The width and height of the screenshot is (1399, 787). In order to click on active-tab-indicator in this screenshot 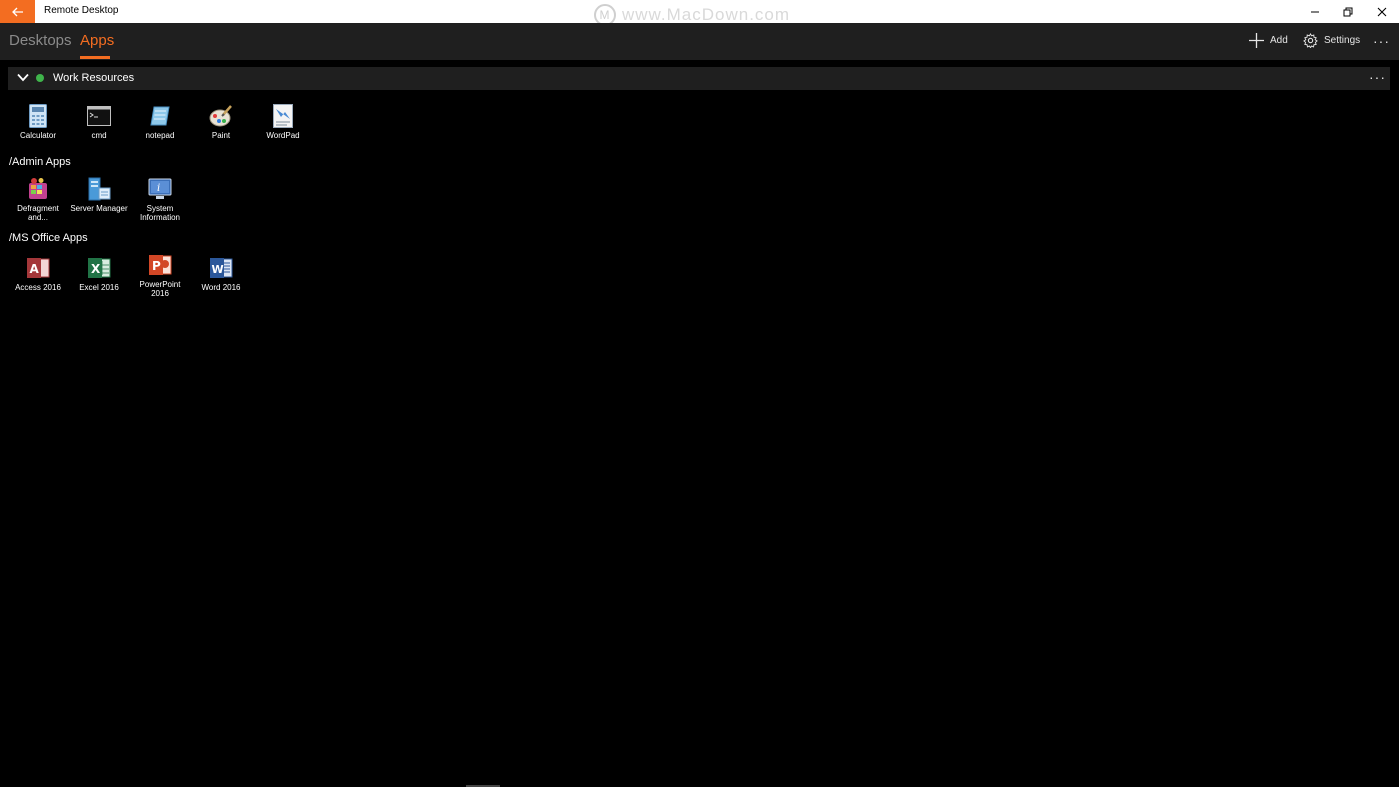, I will do `click(95, 57)`.